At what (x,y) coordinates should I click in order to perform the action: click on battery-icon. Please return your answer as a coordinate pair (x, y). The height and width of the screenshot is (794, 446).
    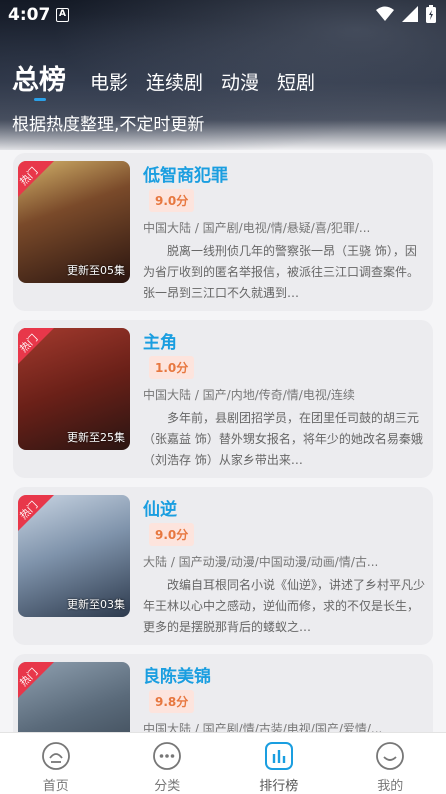
    Looking at the image, I should click on (431, 14).